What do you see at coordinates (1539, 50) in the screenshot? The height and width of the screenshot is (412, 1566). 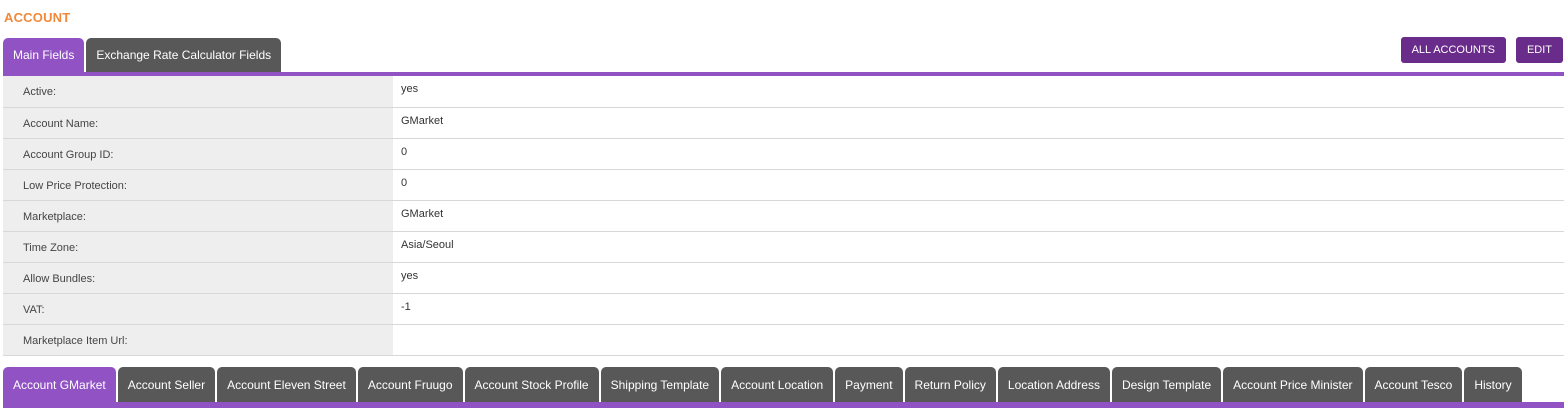 I see `edit-button: EDIT` at bounding box center [1539, 50].